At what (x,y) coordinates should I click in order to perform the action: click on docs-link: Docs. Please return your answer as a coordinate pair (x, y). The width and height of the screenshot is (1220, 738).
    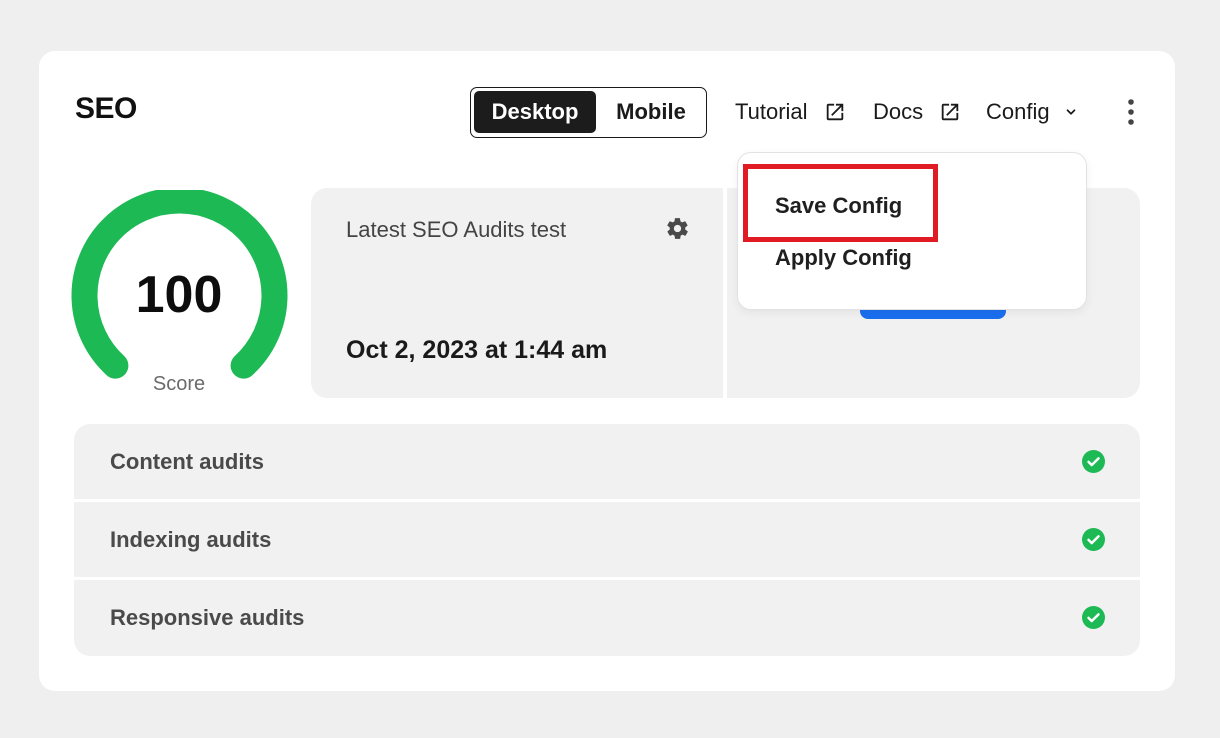
    Looking at the image, I should click on (917, 112).